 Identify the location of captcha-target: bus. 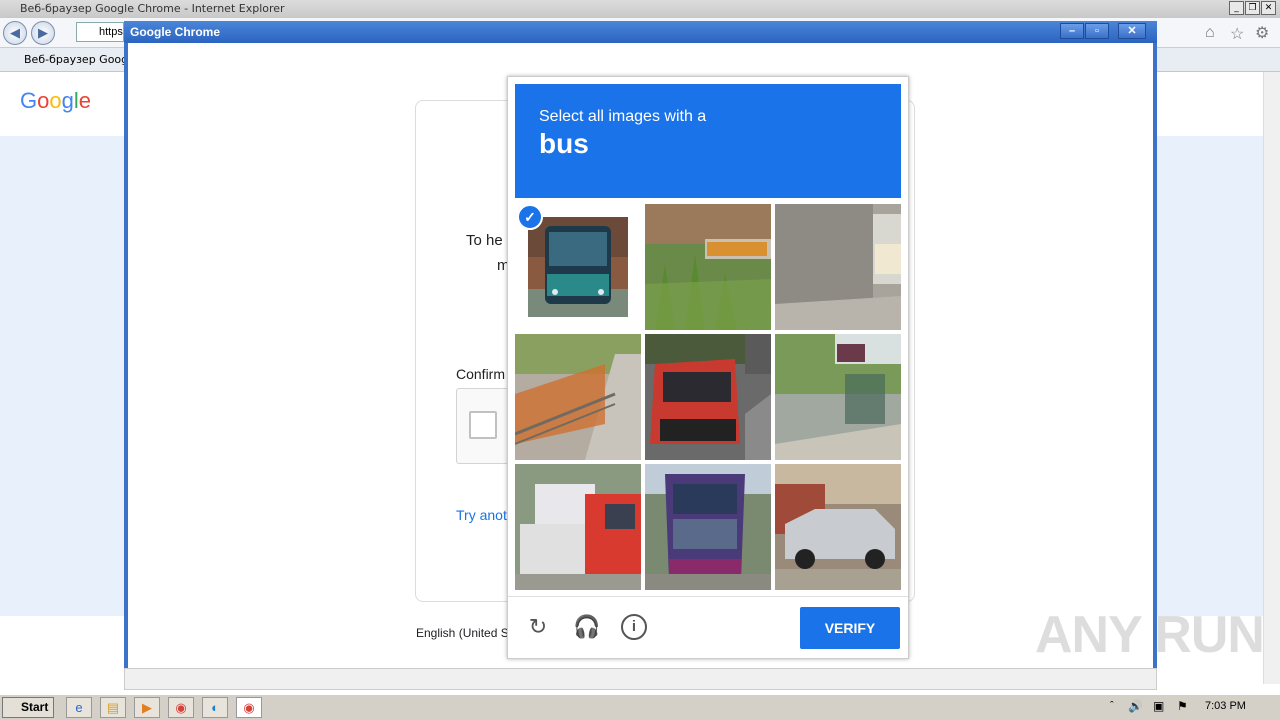
(564, 143).